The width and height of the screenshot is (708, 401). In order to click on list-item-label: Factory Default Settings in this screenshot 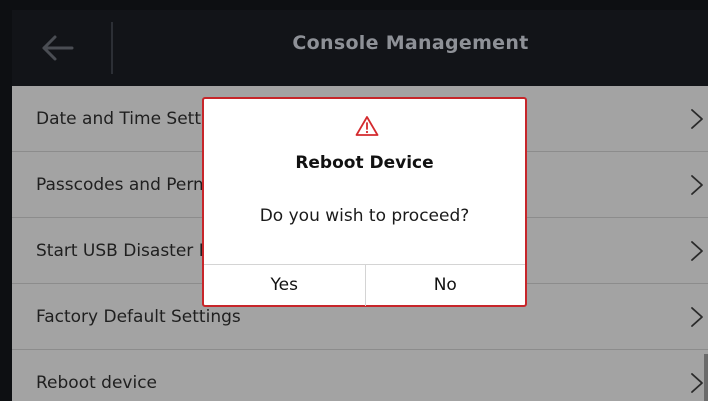, I will do `click(138, 317)`.